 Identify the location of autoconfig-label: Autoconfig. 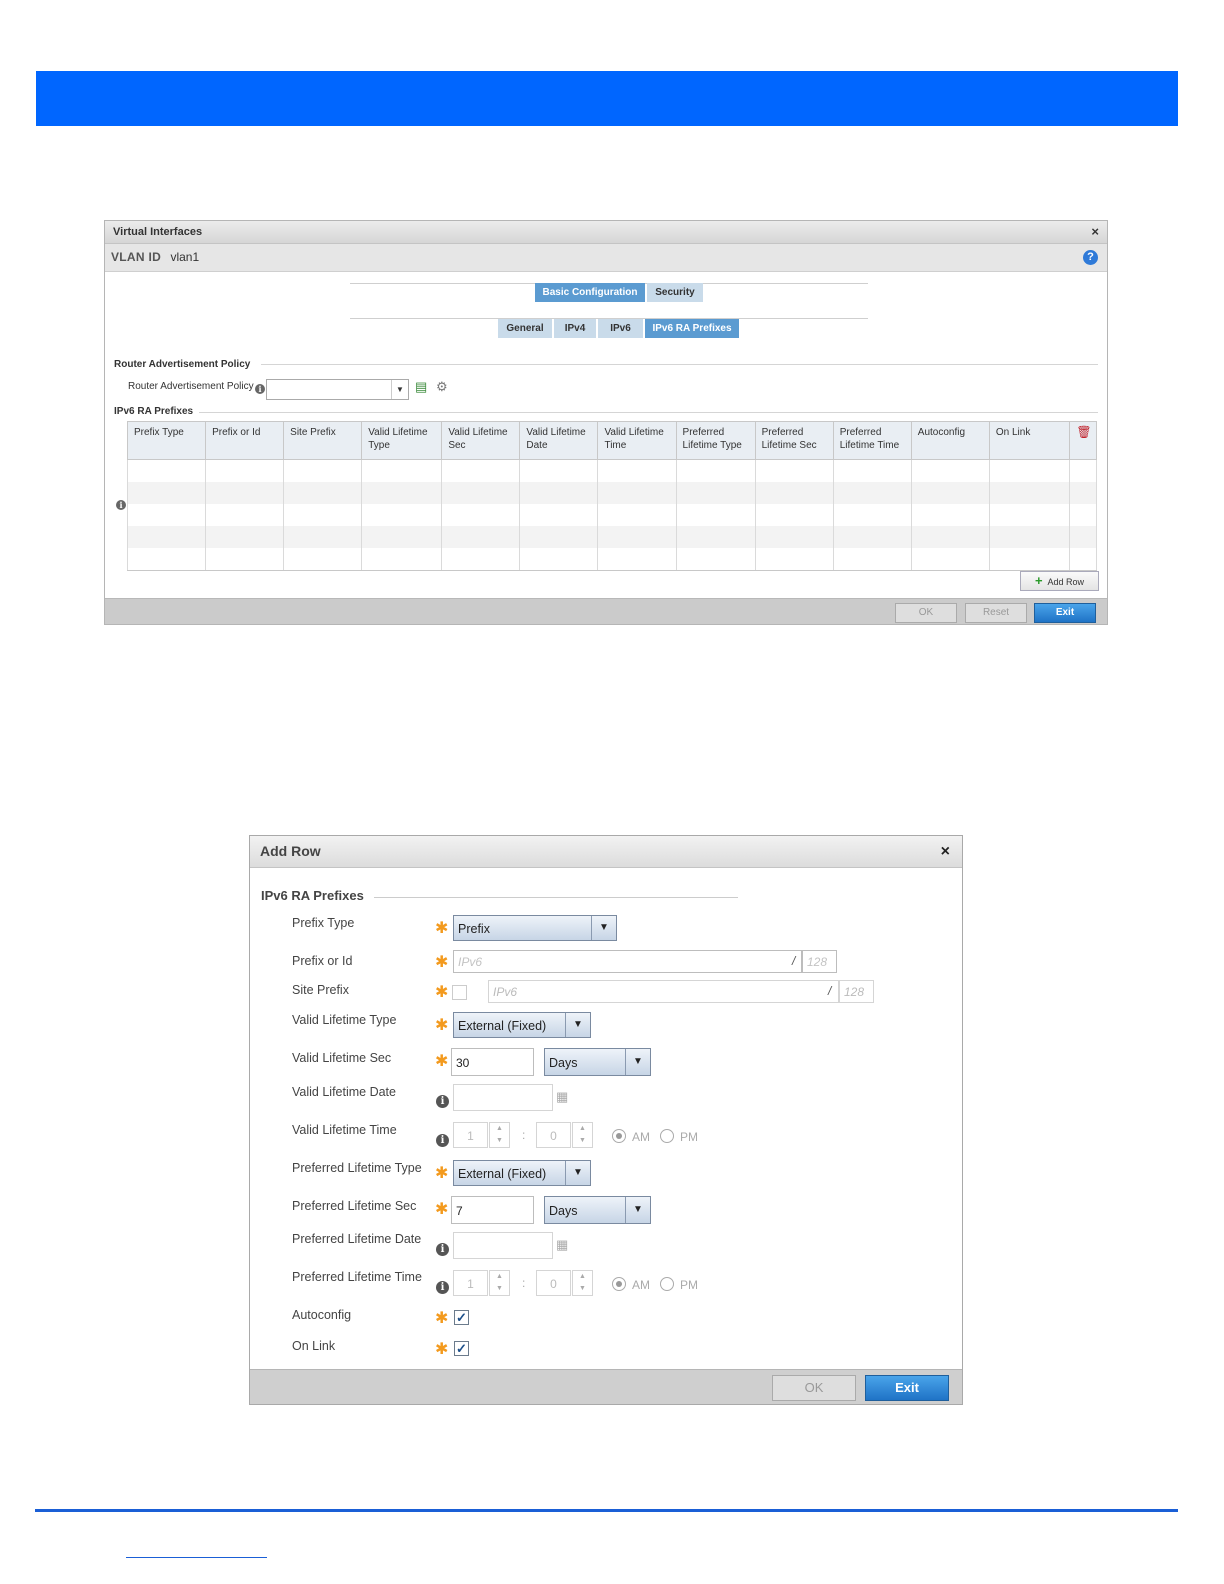
(322, 1315).